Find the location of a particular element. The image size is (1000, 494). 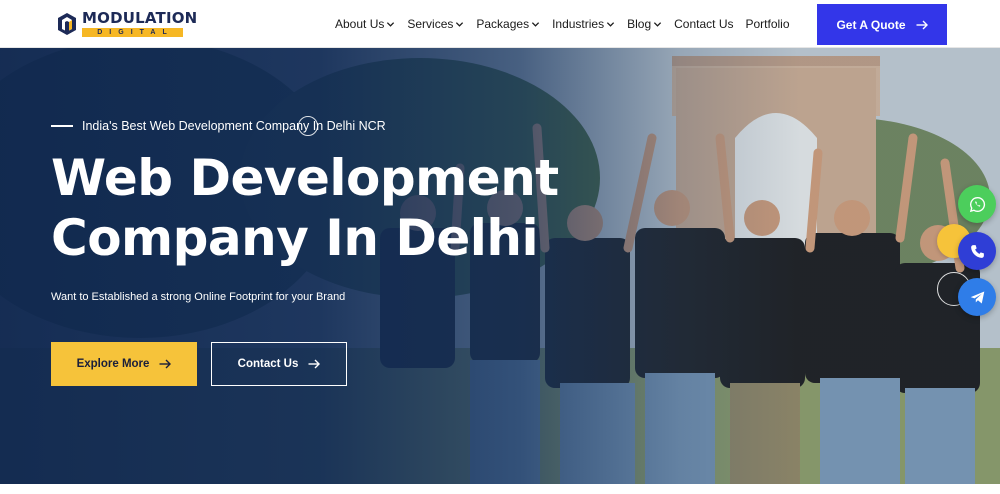

nav-item-contact-us: Contact Us is located at coordinates (703, 24).